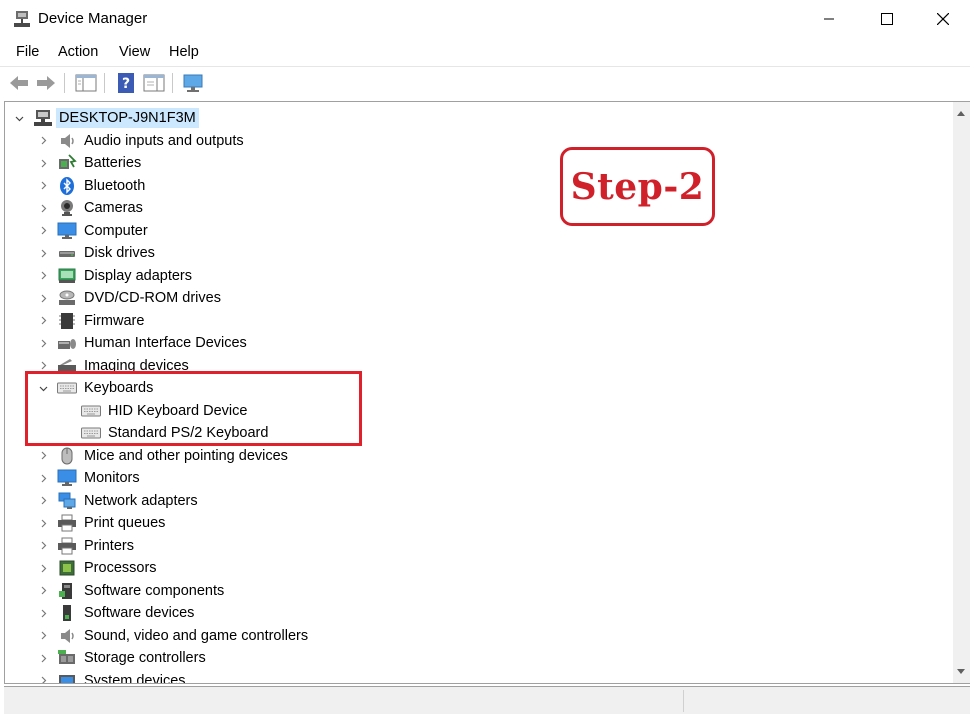 Image resolution: width=970 pixels, height=714 pixels. What do you see at coordinates (475, 141) in the screenshot?
I see `tree-item-audio-inputs-and-outputs: Audio inputs and outputs` at bounding box center [475, 141].